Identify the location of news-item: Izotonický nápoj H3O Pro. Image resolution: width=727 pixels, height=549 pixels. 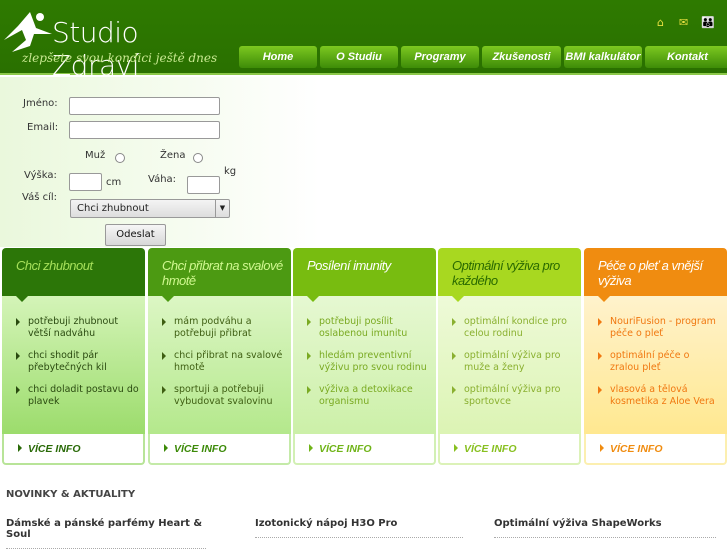
(359, 528).